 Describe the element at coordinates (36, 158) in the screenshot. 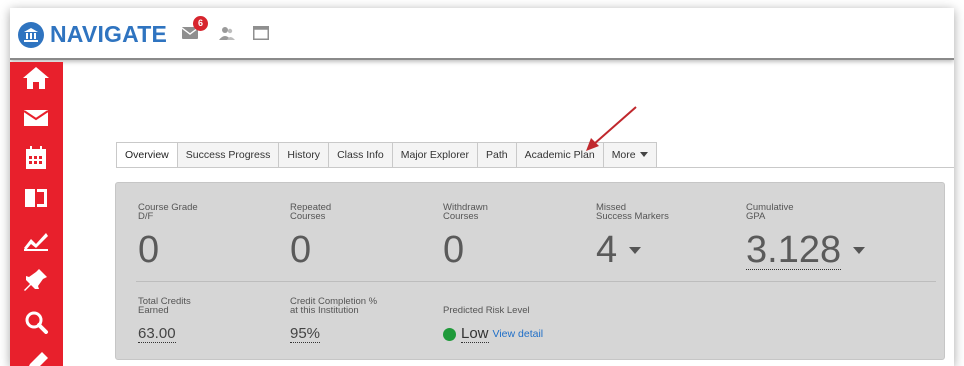

I see `calendar-icon` at that location.